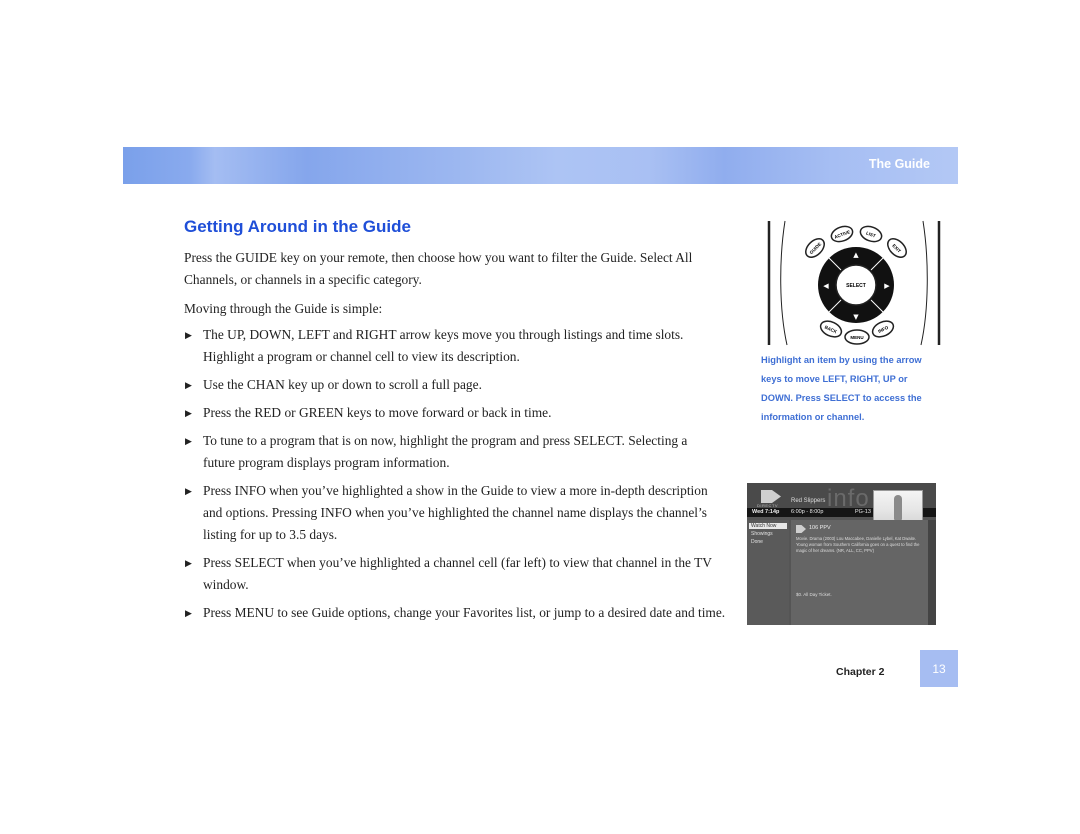 This screenshot has height=834, width=1080. Describe the element at coordinates (801, 529) in the screenshot. I see `channel-logo-icon` at that location.